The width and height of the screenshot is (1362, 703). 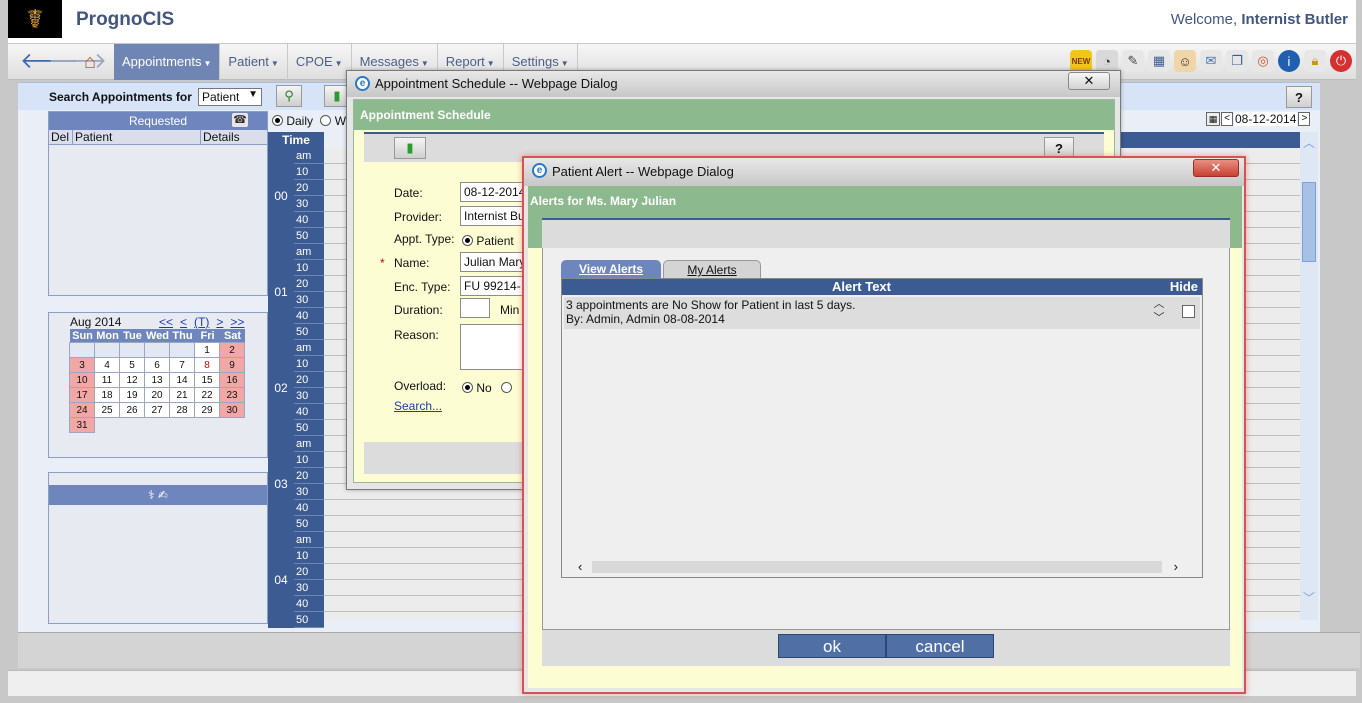 I want to click on ok-button: ok, so click(x=832, y=646).